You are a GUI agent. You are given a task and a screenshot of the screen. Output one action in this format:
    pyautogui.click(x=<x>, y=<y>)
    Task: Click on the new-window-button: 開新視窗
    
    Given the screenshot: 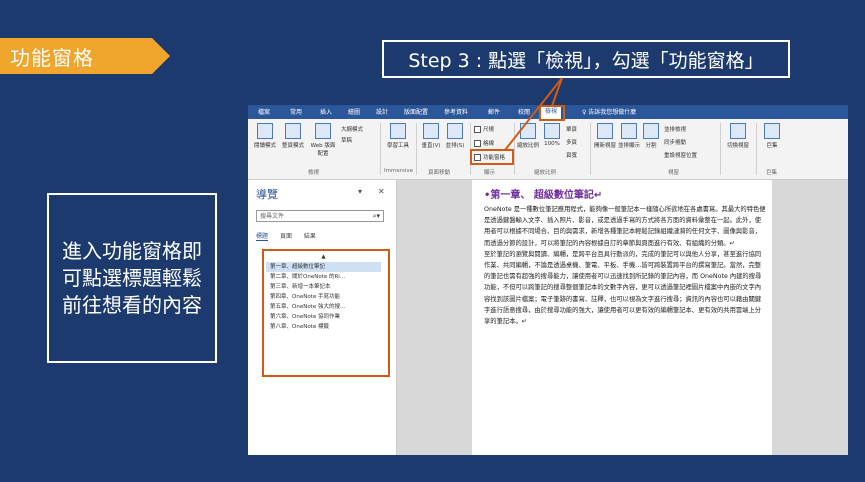 What is the action you would take?
    pyautogui.click(x=605, y=136)
    